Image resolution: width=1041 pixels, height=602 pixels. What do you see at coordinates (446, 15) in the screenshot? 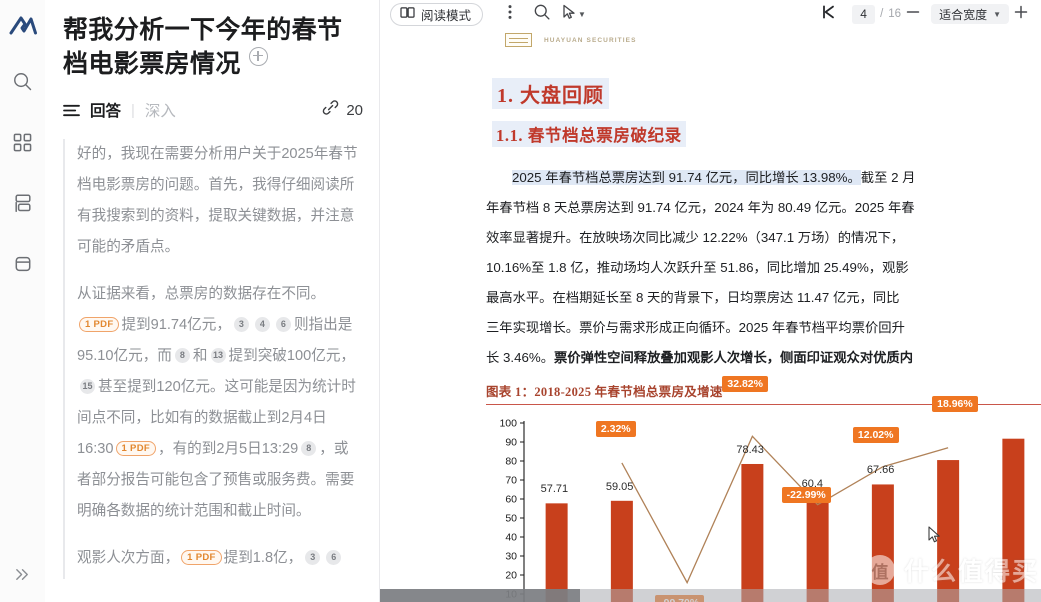
I see `reading-mode-label: 阅读模式` at bounding box center [446, 15].